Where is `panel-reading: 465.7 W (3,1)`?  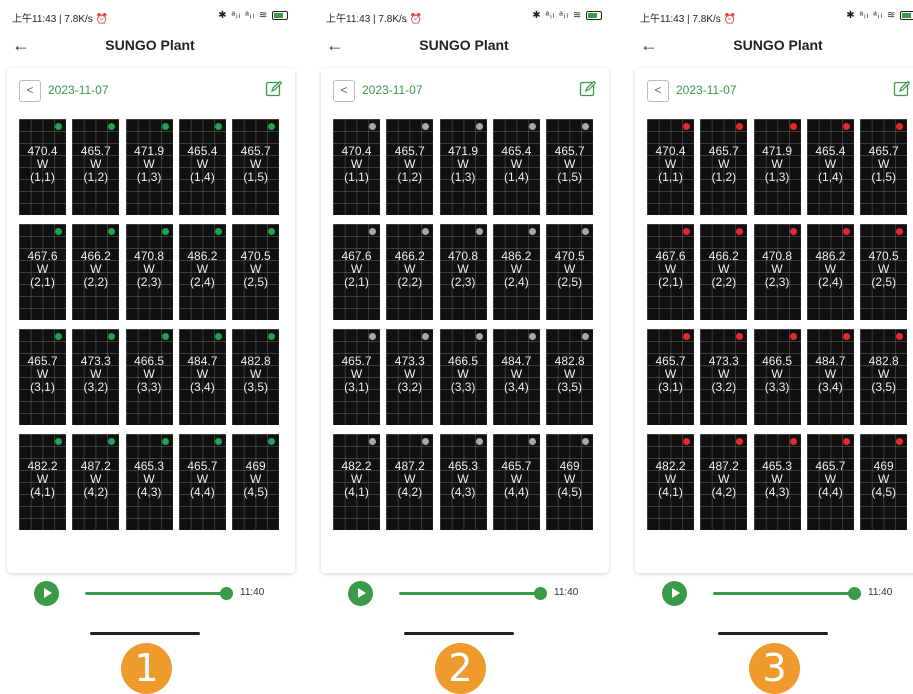 panel-reading: 465.7 W (3,1) is located at coordinates (670, 374).